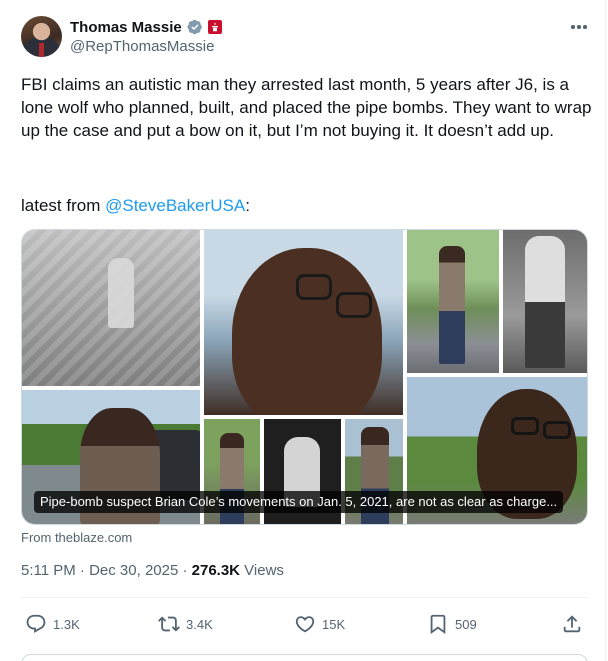 The image size is (608, 661). I want to click on tweet-meta: 5:11 PM · Dec 30, 2025 · 276.3K Views, so click(152, 570).